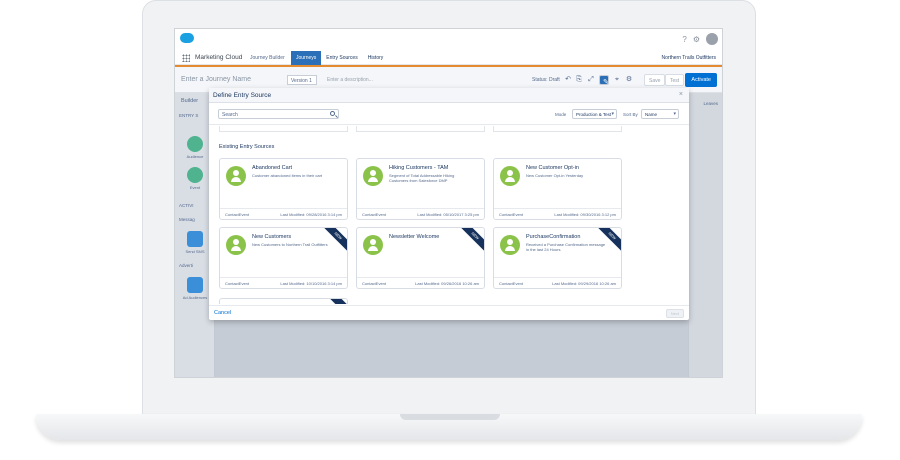 This screenshot has height=460, width=900. What do you see at coordinates (376, 58) in the screenshot?
I see `tab-history: History` at bounding box center [376, 58].